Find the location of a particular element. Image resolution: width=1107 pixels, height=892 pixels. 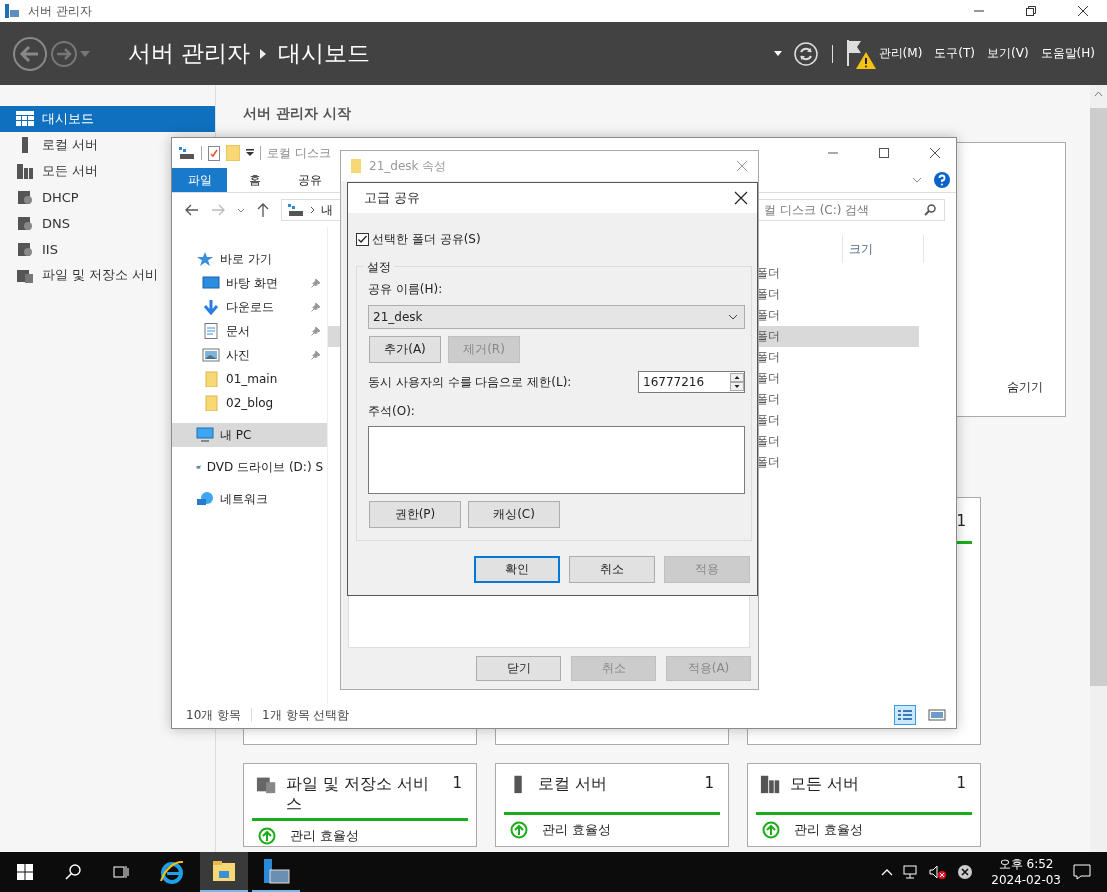

help-icon is located at coordinates (942, 180).